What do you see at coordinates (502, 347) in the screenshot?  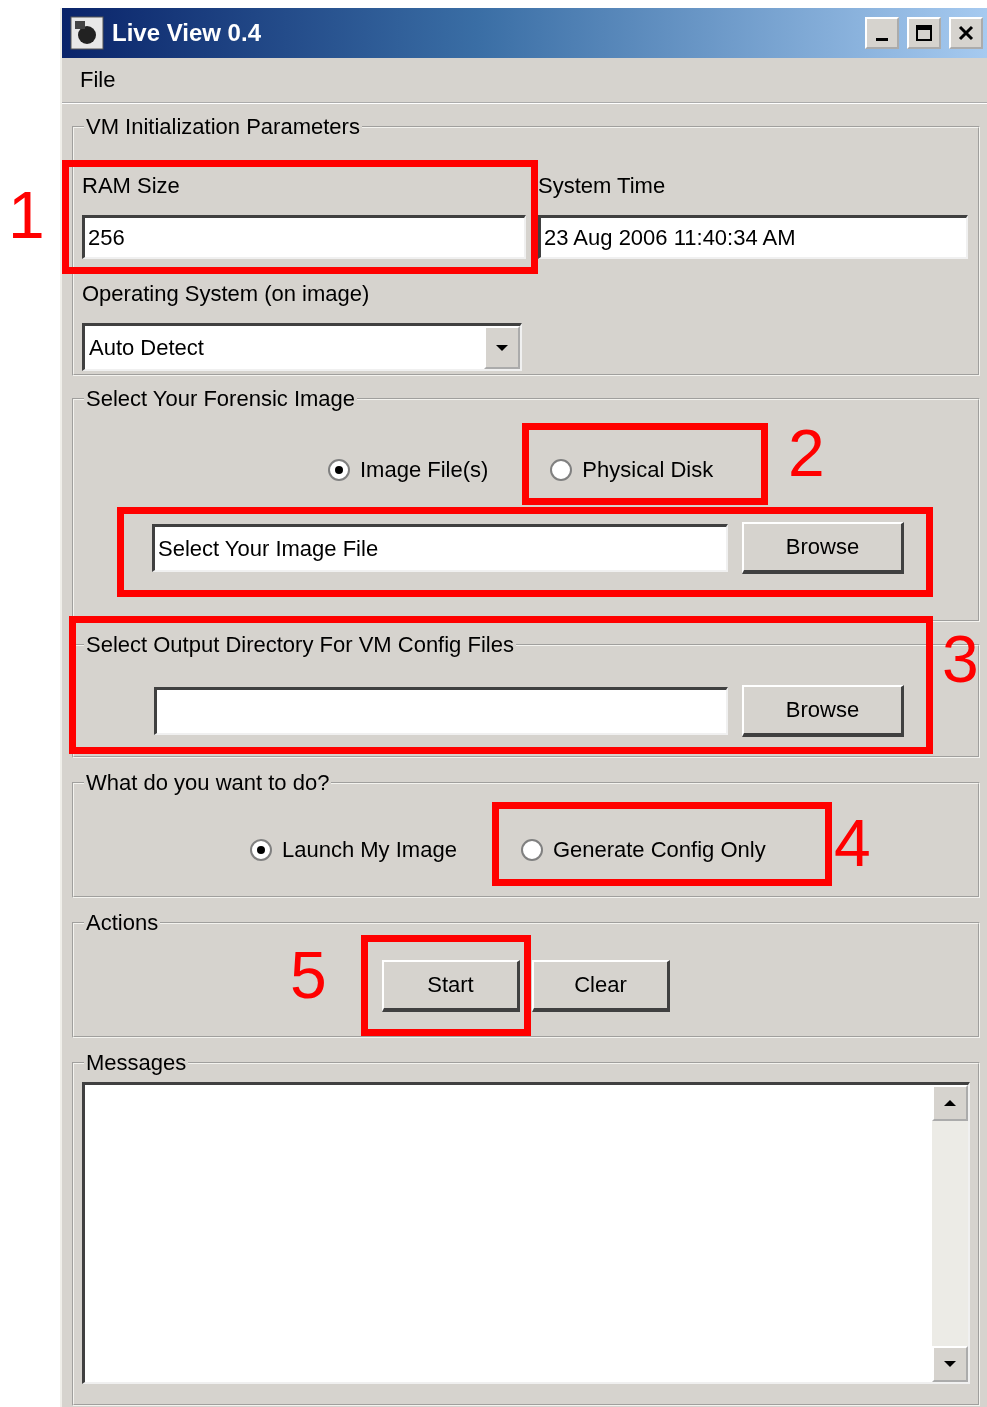 I see `caret-icon` at bounding box center [502, 347].